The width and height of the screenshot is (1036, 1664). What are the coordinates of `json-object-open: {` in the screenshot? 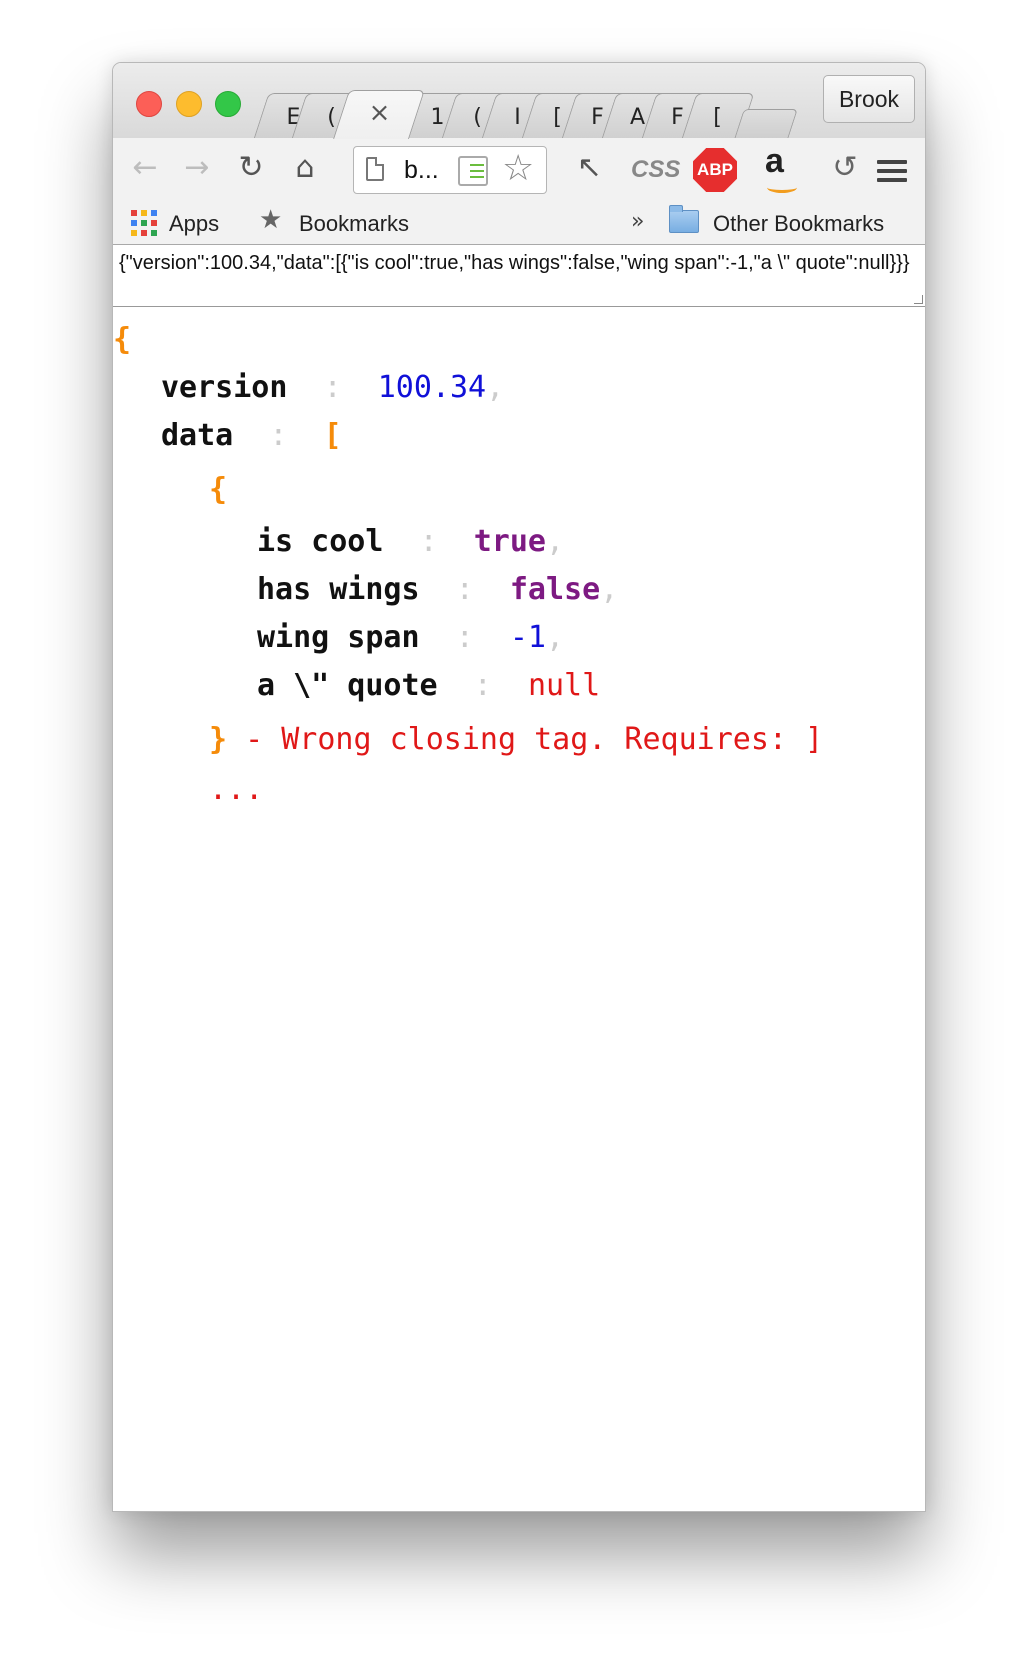 It's located at (218, 490).